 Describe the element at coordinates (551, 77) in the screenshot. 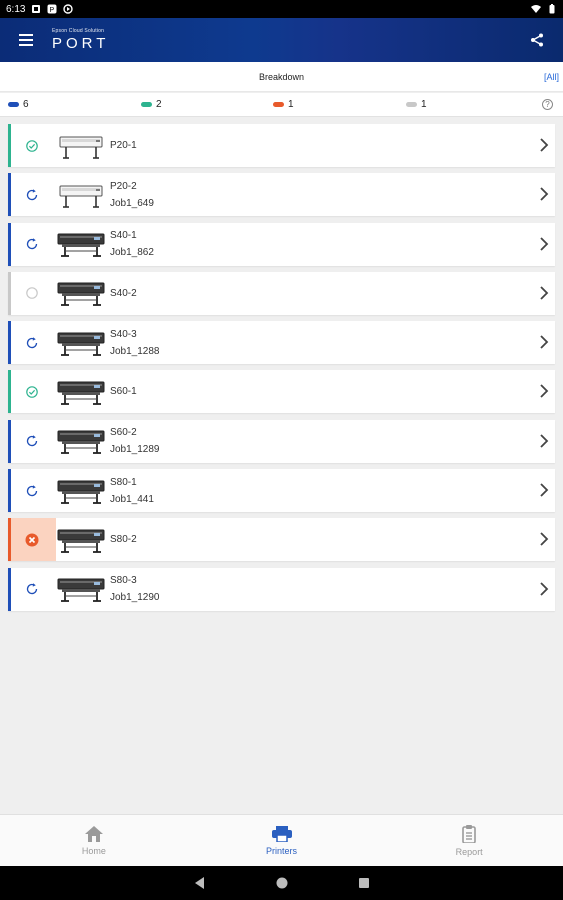

I see `all-filter-link: [All]` at that location.